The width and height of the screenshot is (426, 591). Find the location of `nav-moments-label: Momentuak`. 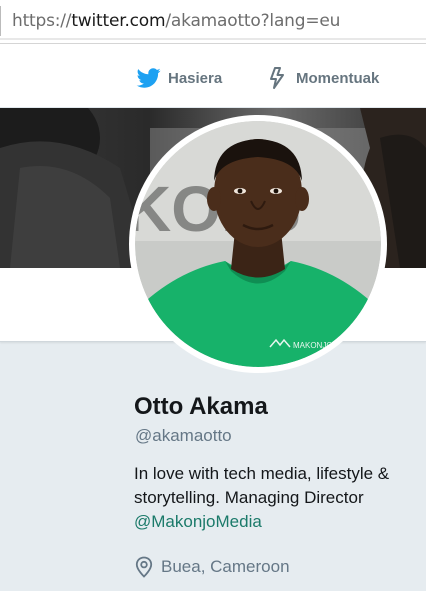

nav-moments-label: Momentuak is located at coordinates (338, 78).